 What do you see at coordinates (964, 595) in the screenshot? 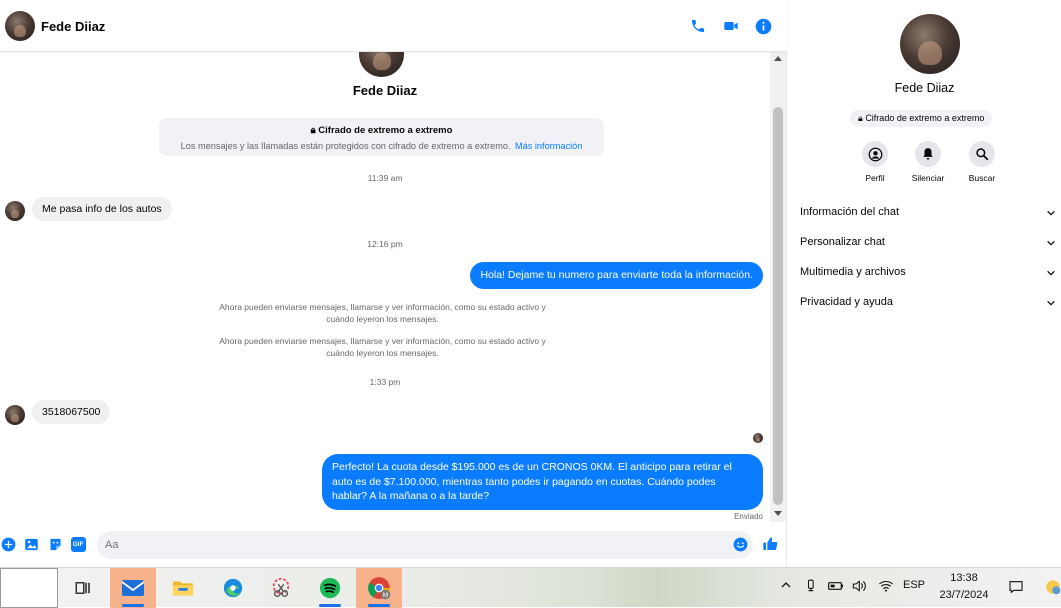
I see `clock-date: 23/7/2024` at bounding box center [964, 595].